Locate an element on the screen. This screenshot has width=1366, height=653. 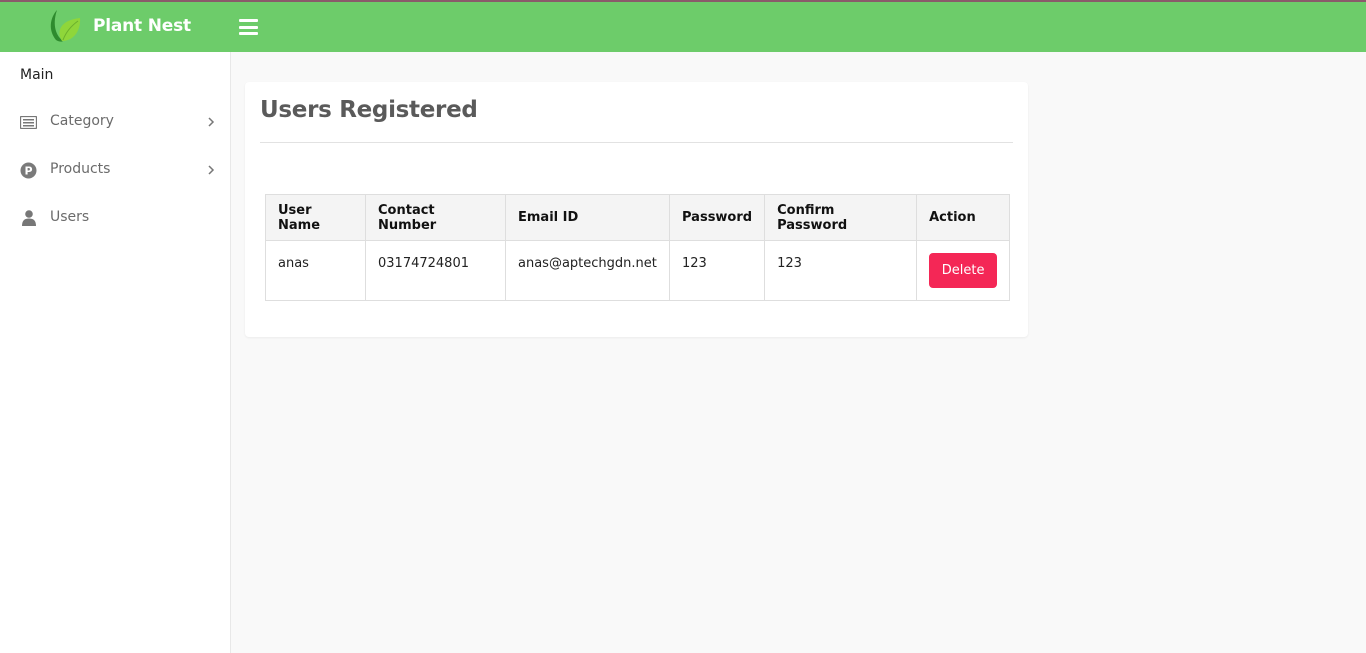
sidebar-item-category: Category is located at coordinates (115, 122).